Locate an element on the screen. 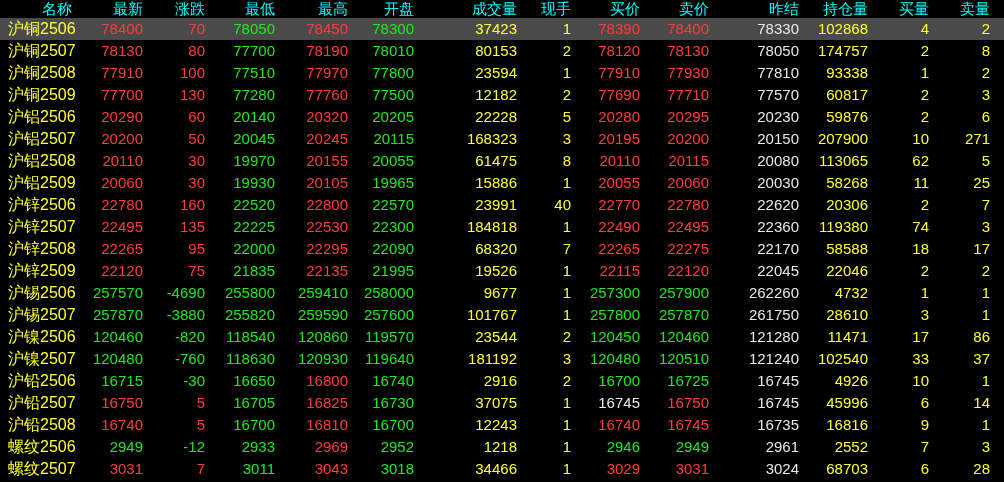 The image size is (1004, 482). table-cell: 22000 is located at coordinates (254, 248).